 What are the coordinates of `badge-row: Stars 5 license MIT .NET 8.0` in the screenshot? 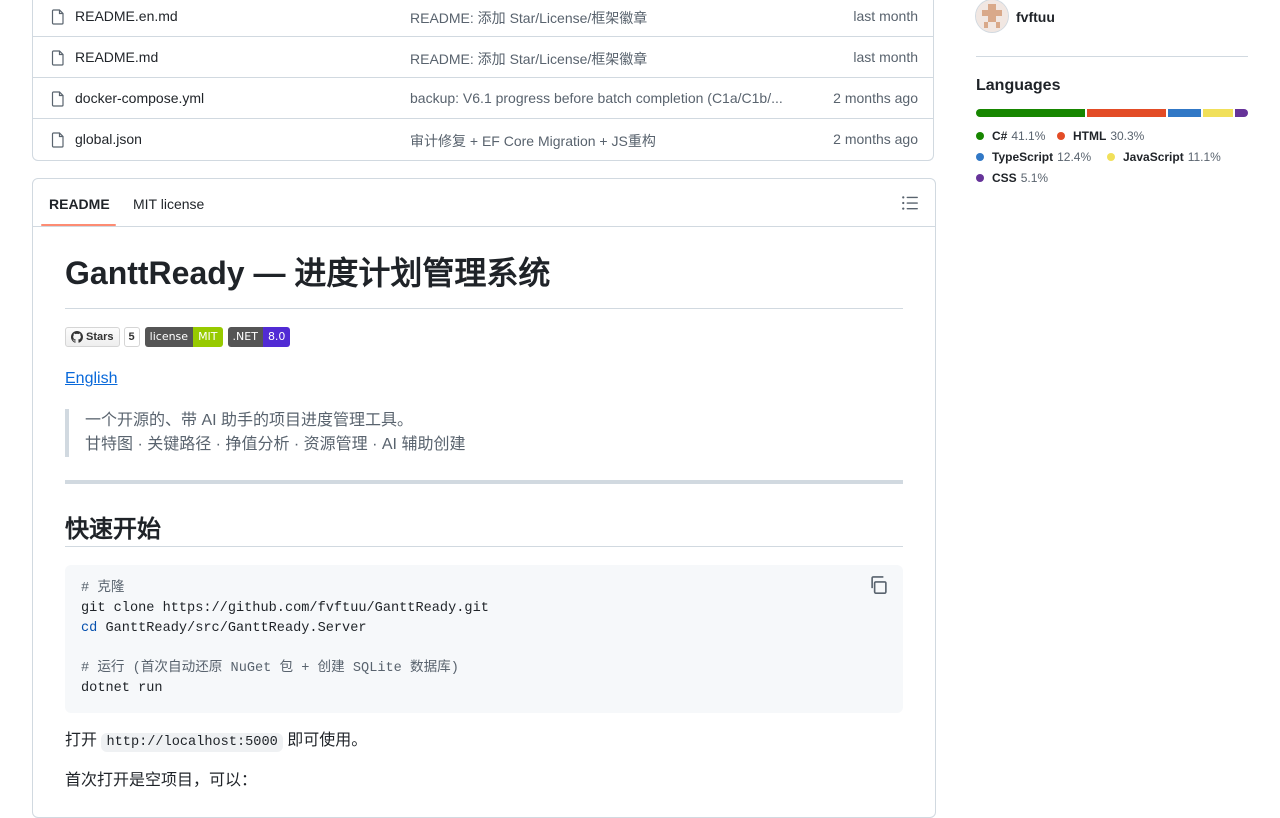 It's located at (178, 337).